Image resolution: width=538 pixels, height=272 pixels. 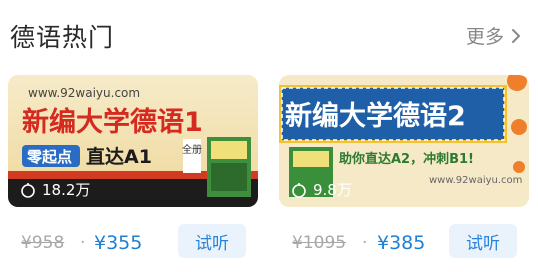 What do you see at coordinates (192, 149) in the screenshot?
I see `cover-corner: 全册` at bounding box center [192, 149].